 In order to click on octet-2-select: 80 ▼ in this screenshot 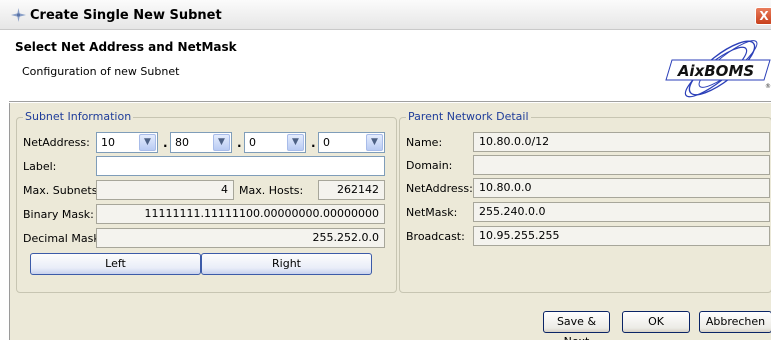, I will do `click(201, 142)`.